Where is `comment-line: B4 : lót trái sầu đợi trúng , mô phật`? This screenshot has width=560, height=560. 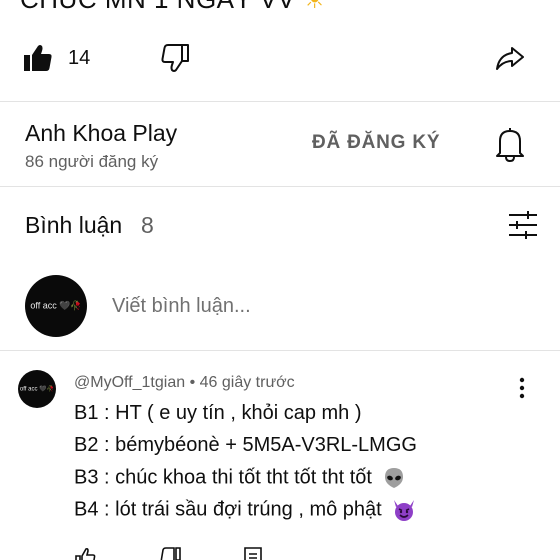
comment-line: B4 : lót trái sầu đợi trúng , mô phật is located at coordinates (245, 510).